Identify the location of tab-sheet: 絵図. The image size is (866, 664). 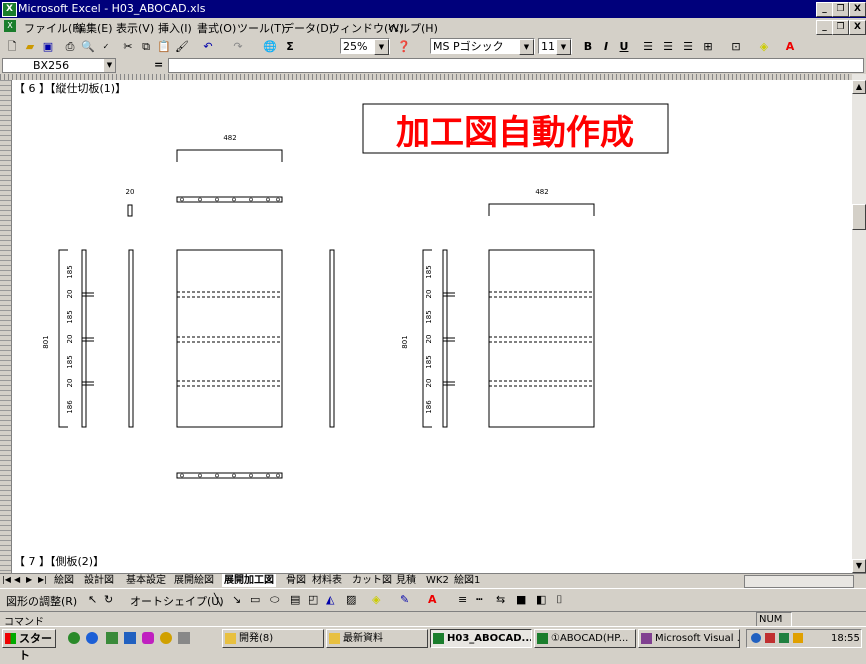
(64, 580).